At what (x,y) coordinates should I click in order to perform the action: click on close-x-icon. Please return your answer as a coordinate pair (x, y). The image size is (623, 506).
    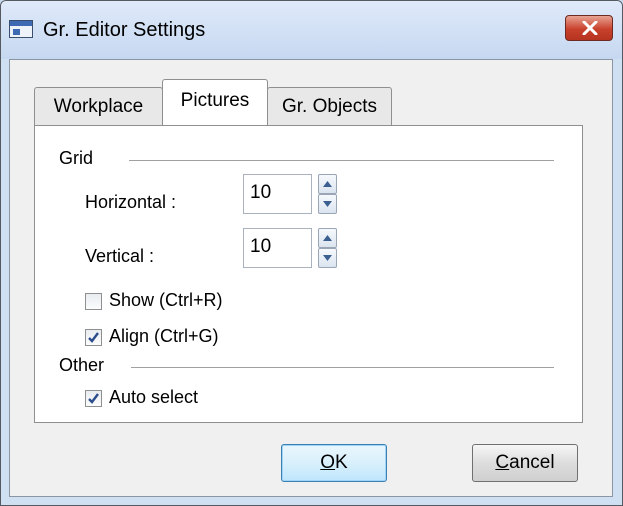
    Looking at the image, I should click on (590, 28).